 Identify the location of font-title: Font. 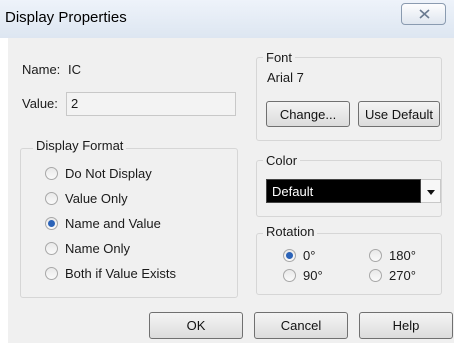
(279, 57).